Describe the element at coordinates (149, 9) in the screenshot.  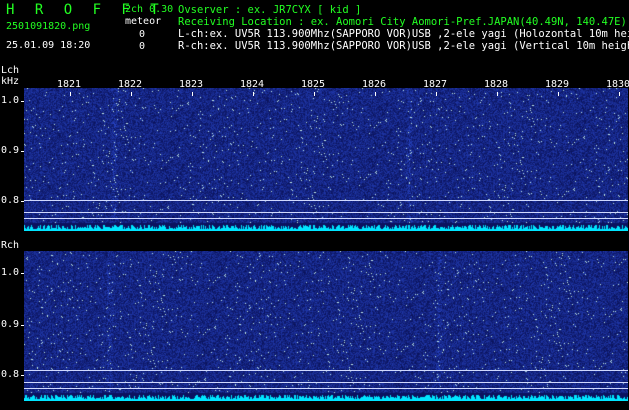
I see `version-label: 2ch 0.30` at that location.